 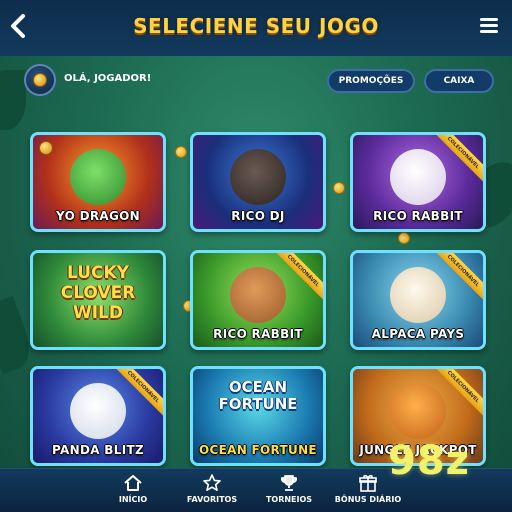 What do you see at coordinates (133, 483) in the screenshot?
I see `home-icon` at bounding box center [133, 483].